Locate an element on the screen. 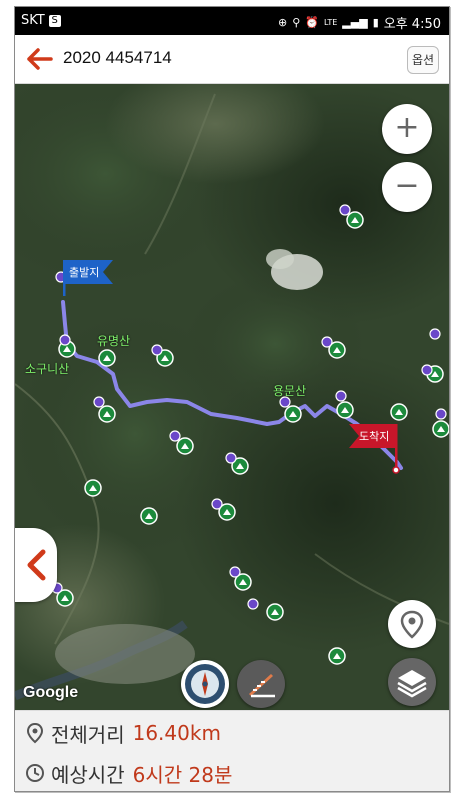 The height and width of the screenshot is (796, 461). start-flag-label: 출발지 is located at coordinates (84, 272).